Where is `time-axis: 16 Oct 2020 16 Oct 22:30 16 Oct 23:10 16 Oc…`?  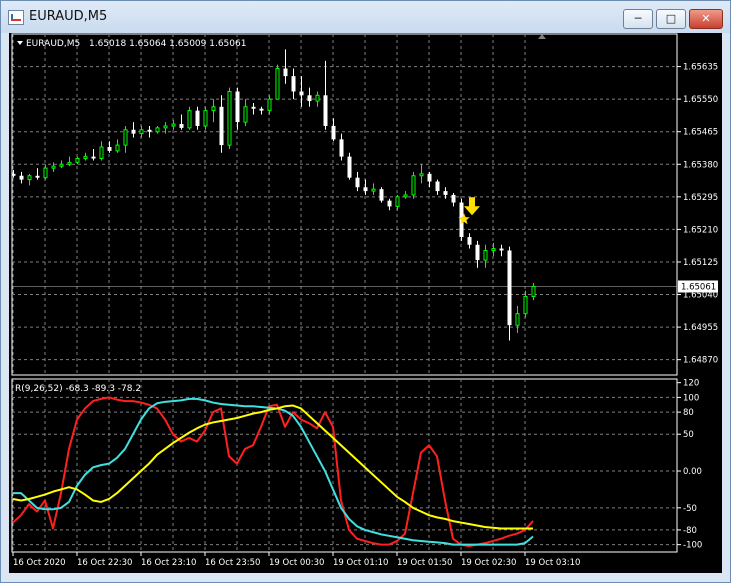 time-axis: 16 Oct 2020 16 Oct 22:30 16 Oct 23:10 16 Oc… is located at coordinates (296, 560).